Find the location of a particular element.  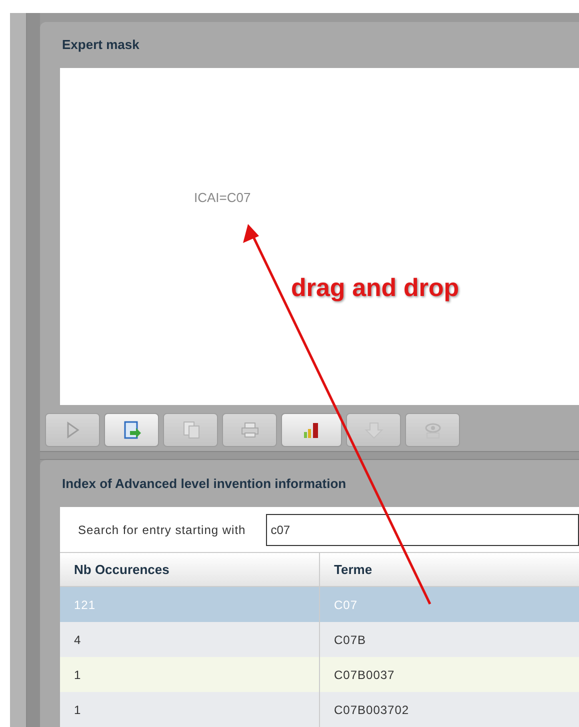

column-header: Nb Occurences is located at coordinates (190, 569).